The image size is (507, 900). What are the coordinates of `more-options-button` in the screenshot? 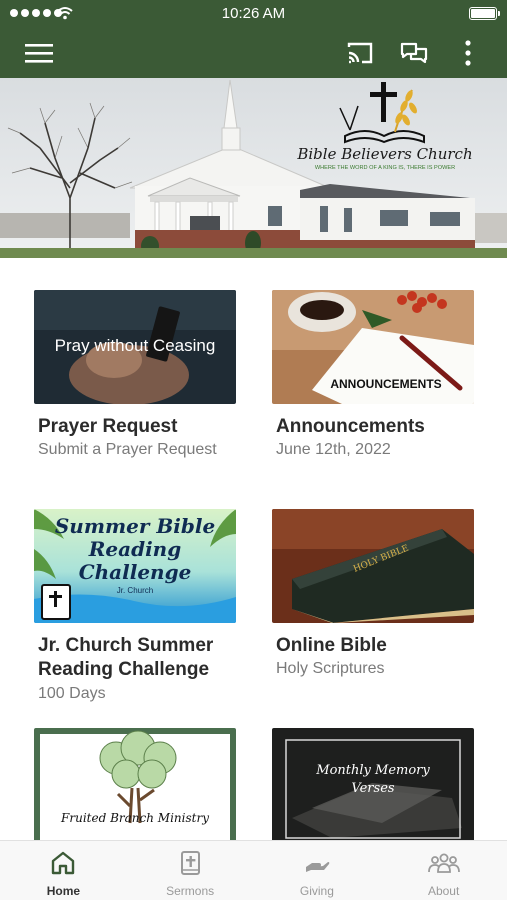 It's located at (468, 53).